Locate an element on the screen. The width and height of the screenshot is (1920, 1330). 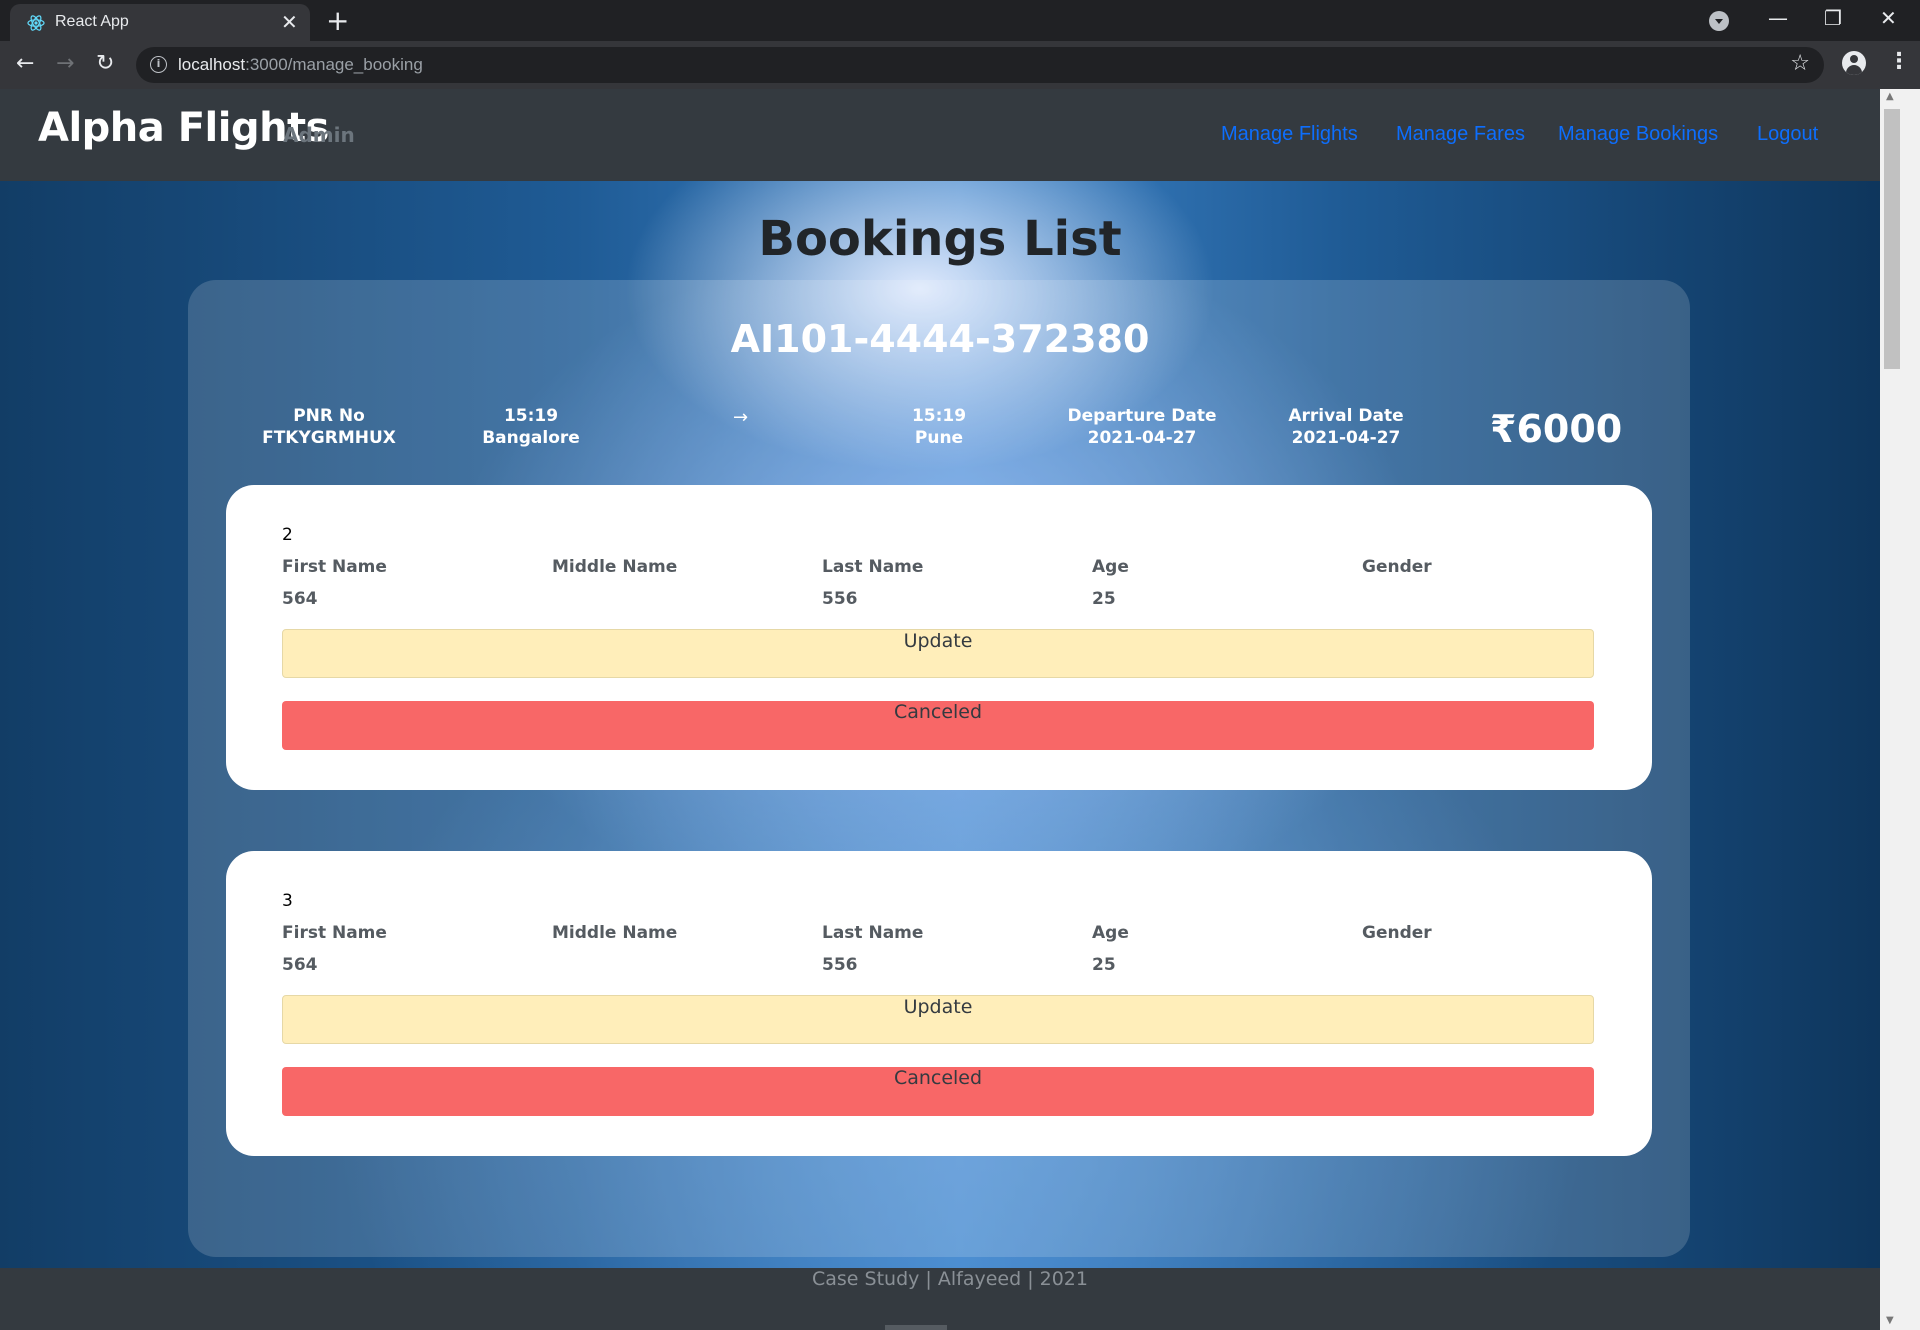
brand-role: Admin is located at coordinates (319, 135).